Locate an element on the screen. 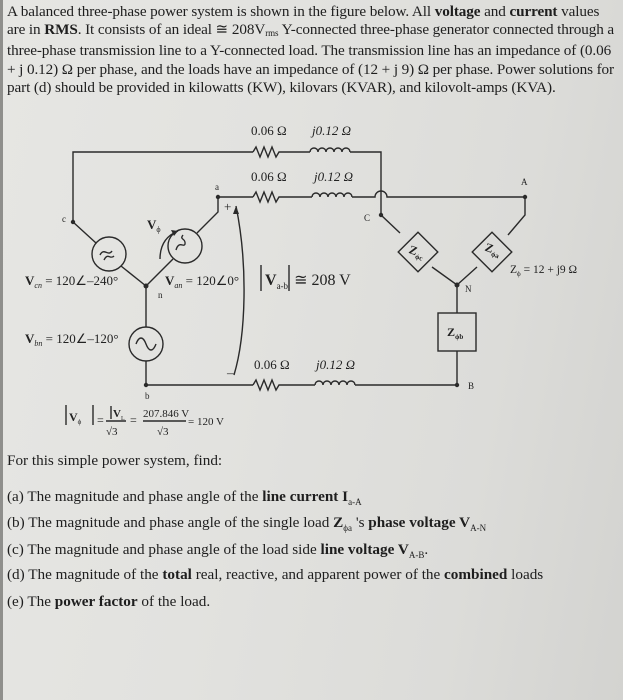 The height and width of the screenshot is (700, 623). wire-a-gen is located at coordinates (207, 215).